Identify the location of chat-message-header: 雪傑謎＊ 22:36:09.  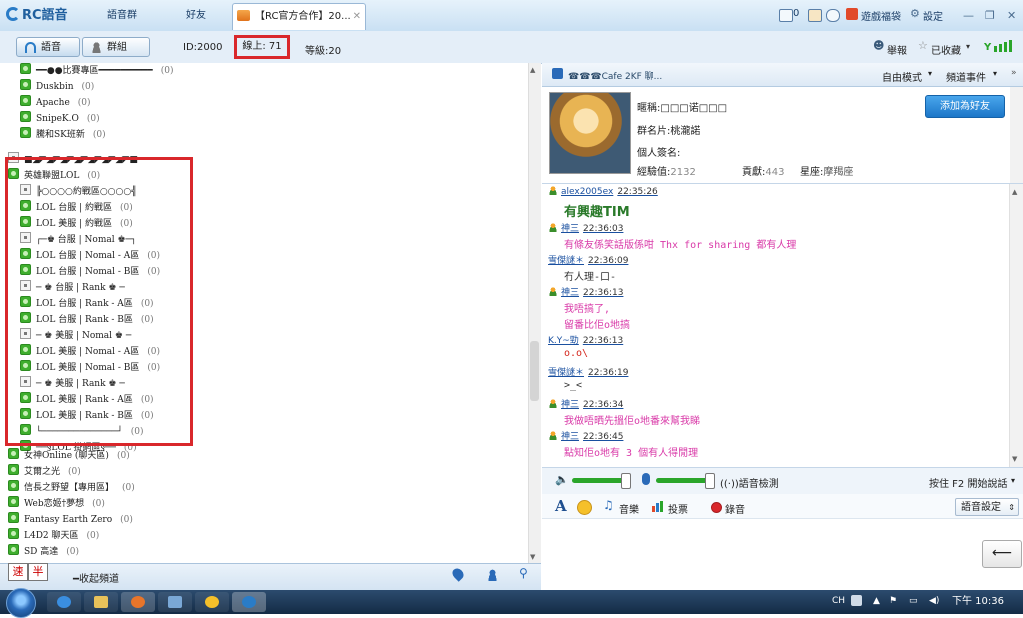
(588, 259).